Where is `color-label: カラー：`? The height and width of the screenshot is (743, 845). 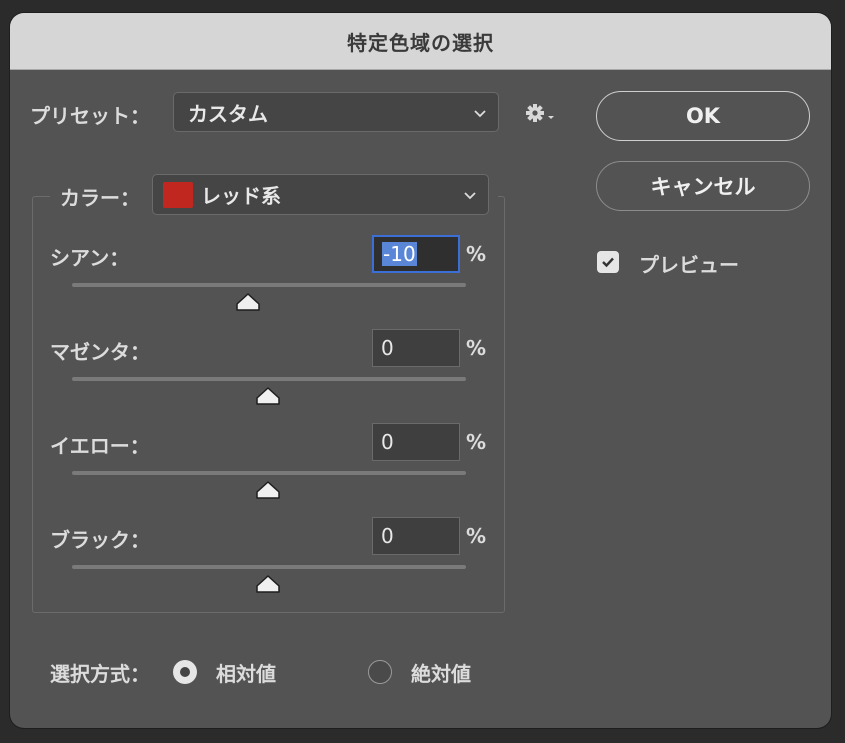 color-label: カラー： is located at coordinates (100, 198).